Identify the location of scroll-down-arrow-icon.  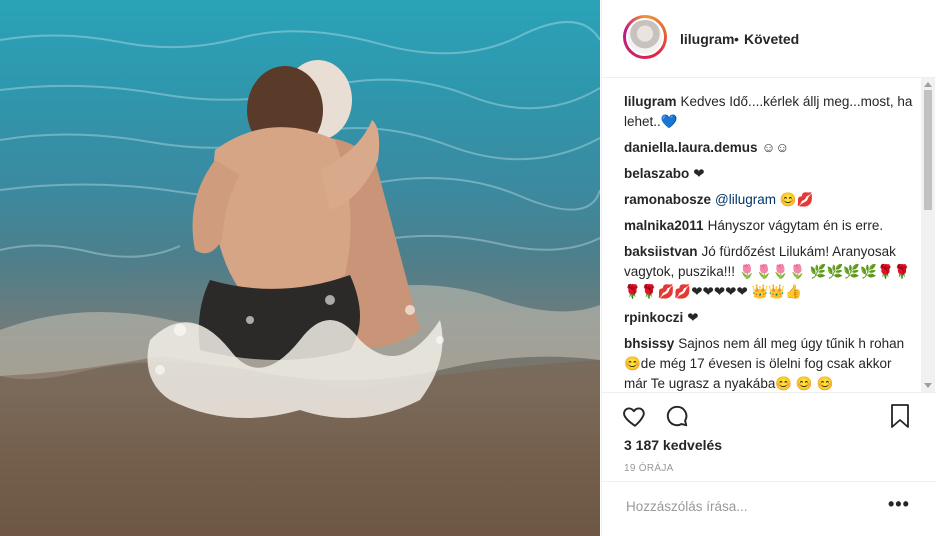
(928, 385).